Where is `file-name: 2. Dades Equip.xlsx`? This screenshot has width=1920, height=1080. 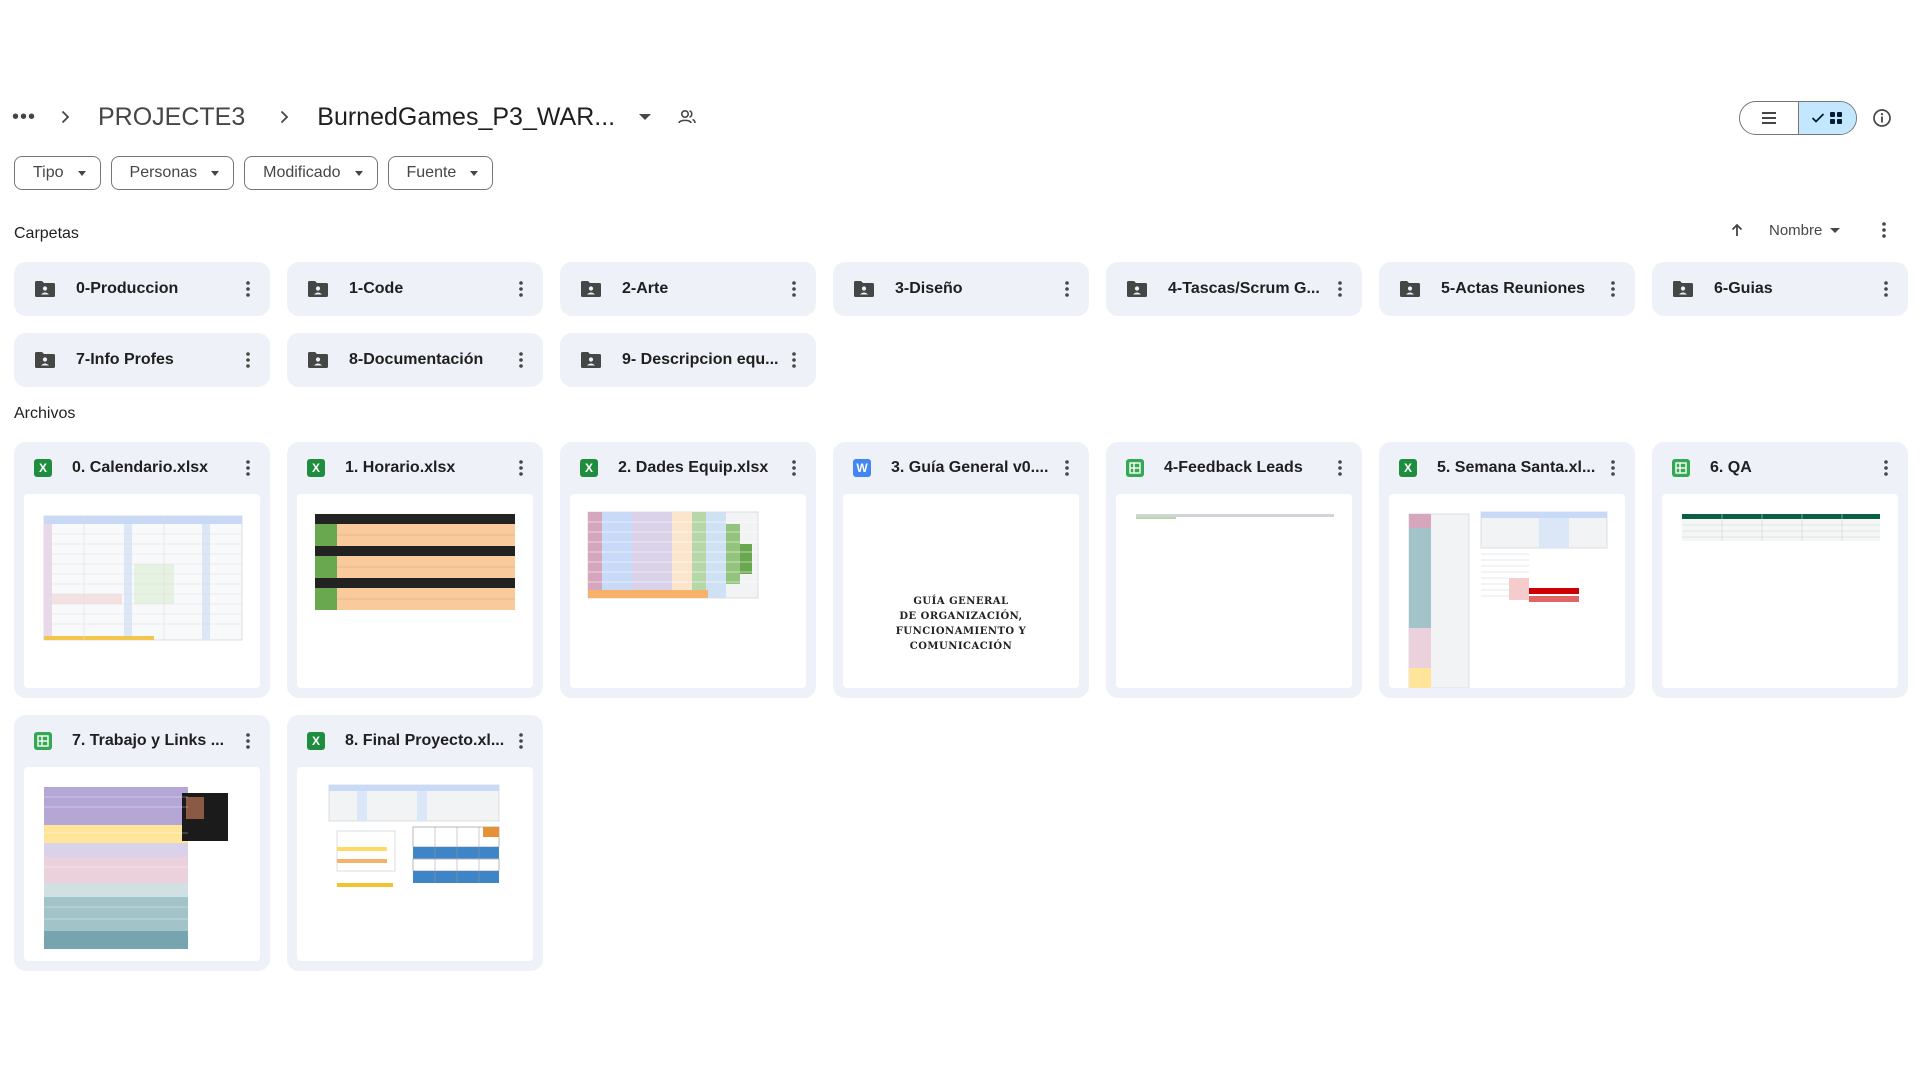
file-name: 2. Dades Equip.xlsx is located at coordinates (693, 467).